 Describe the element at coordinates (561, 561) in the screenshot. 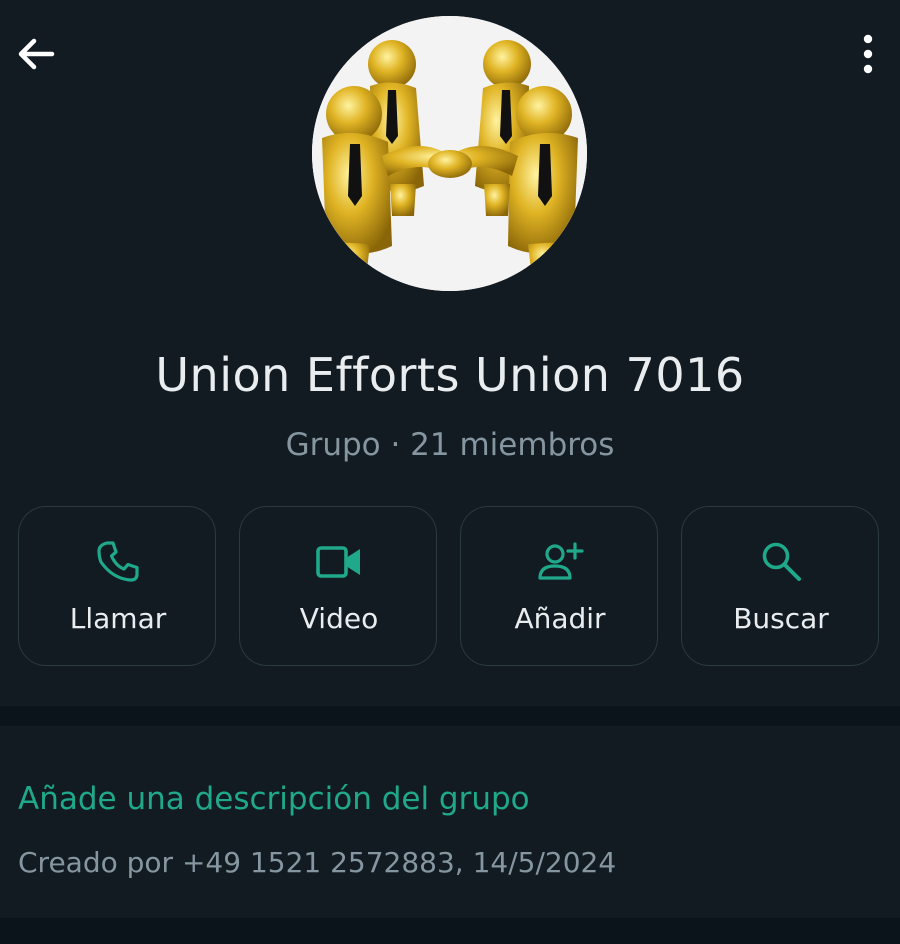

I see `add-person-icon` at that location.